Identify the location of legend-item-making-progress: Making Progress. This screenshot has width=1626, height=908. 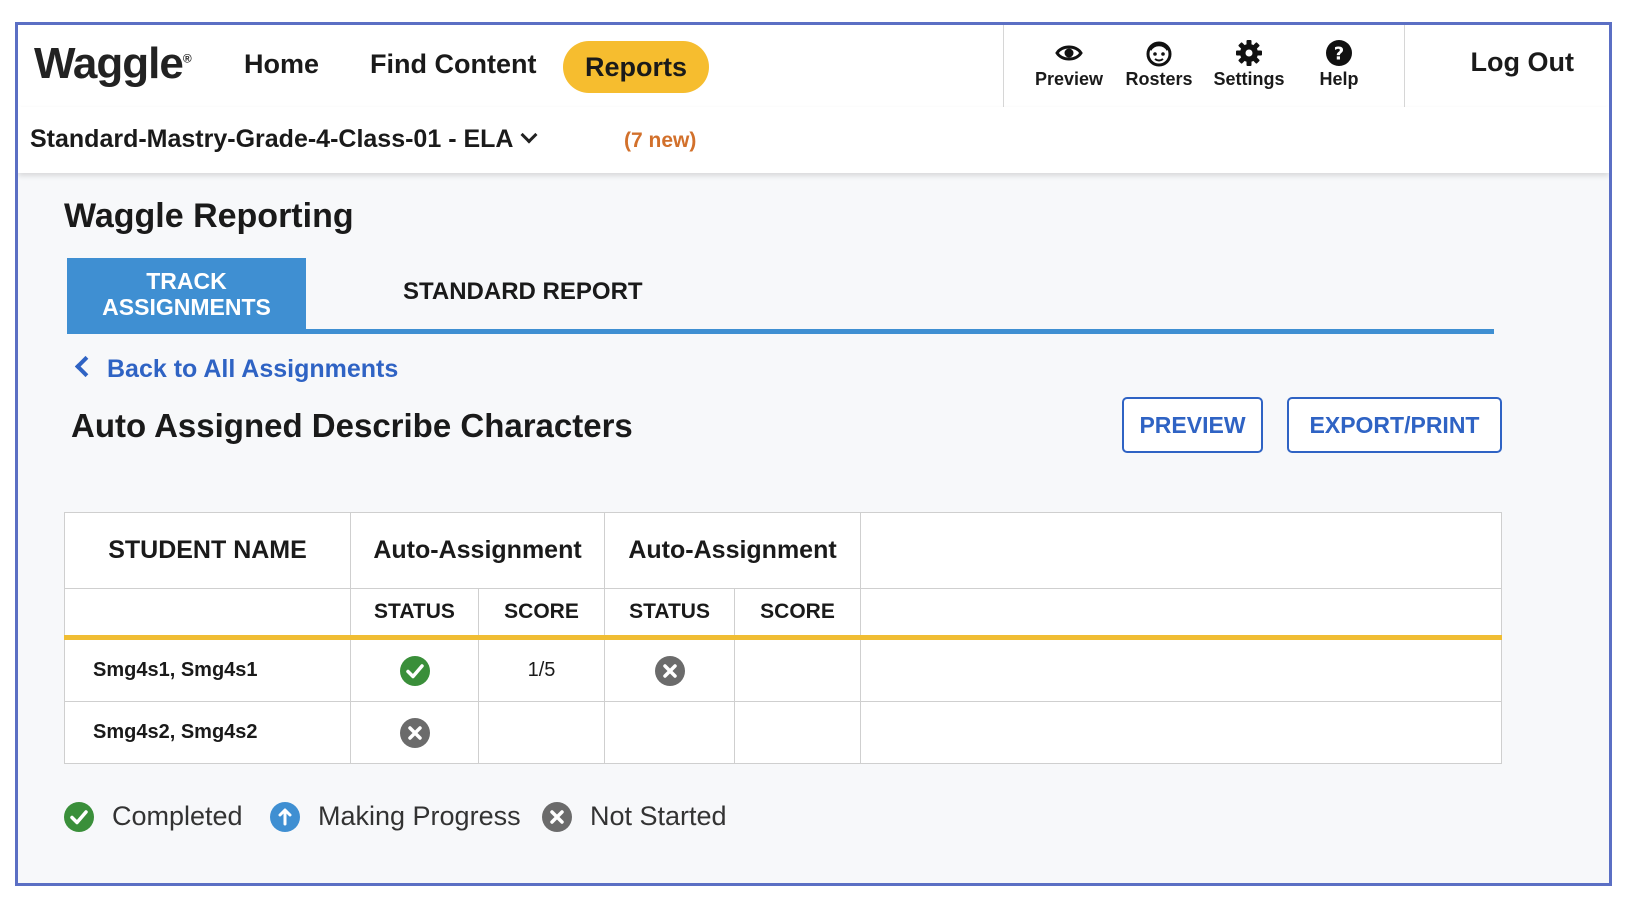
(395, 816).